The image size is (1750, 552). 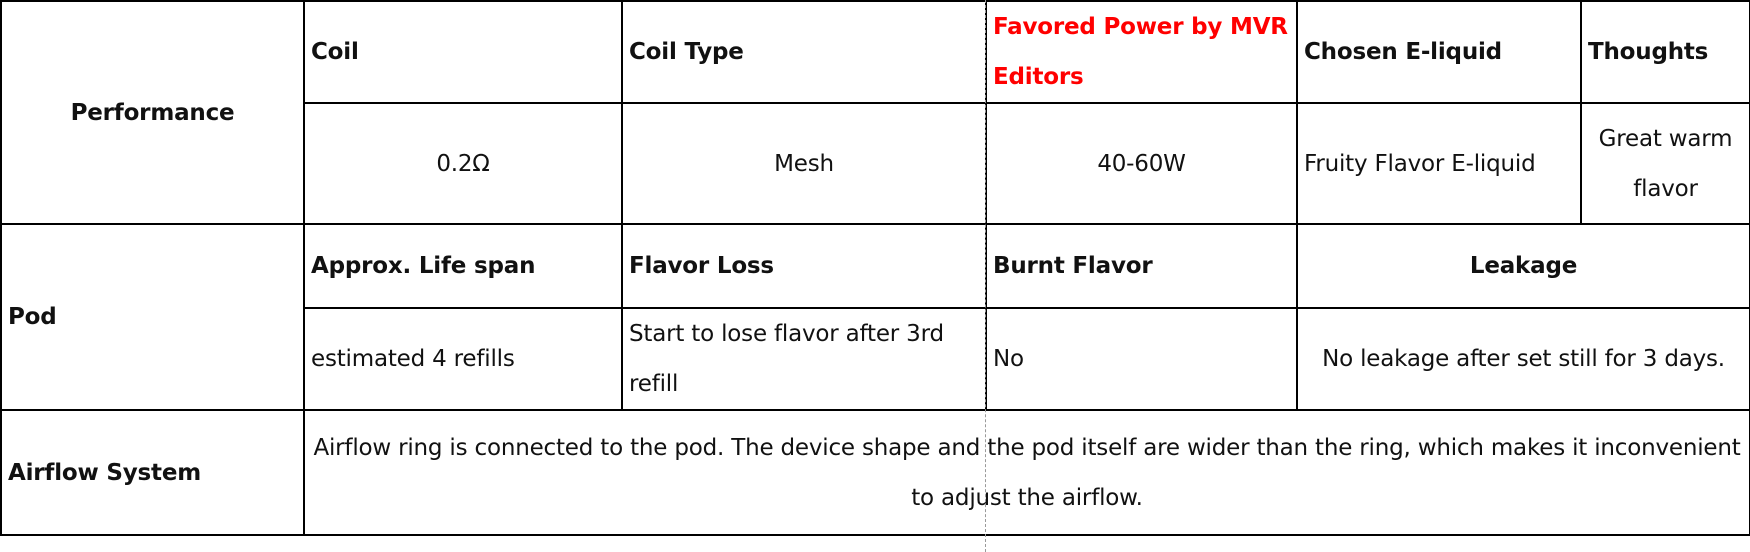 I want to click on pod-section-label: Pod, so click(x=152, y=317).